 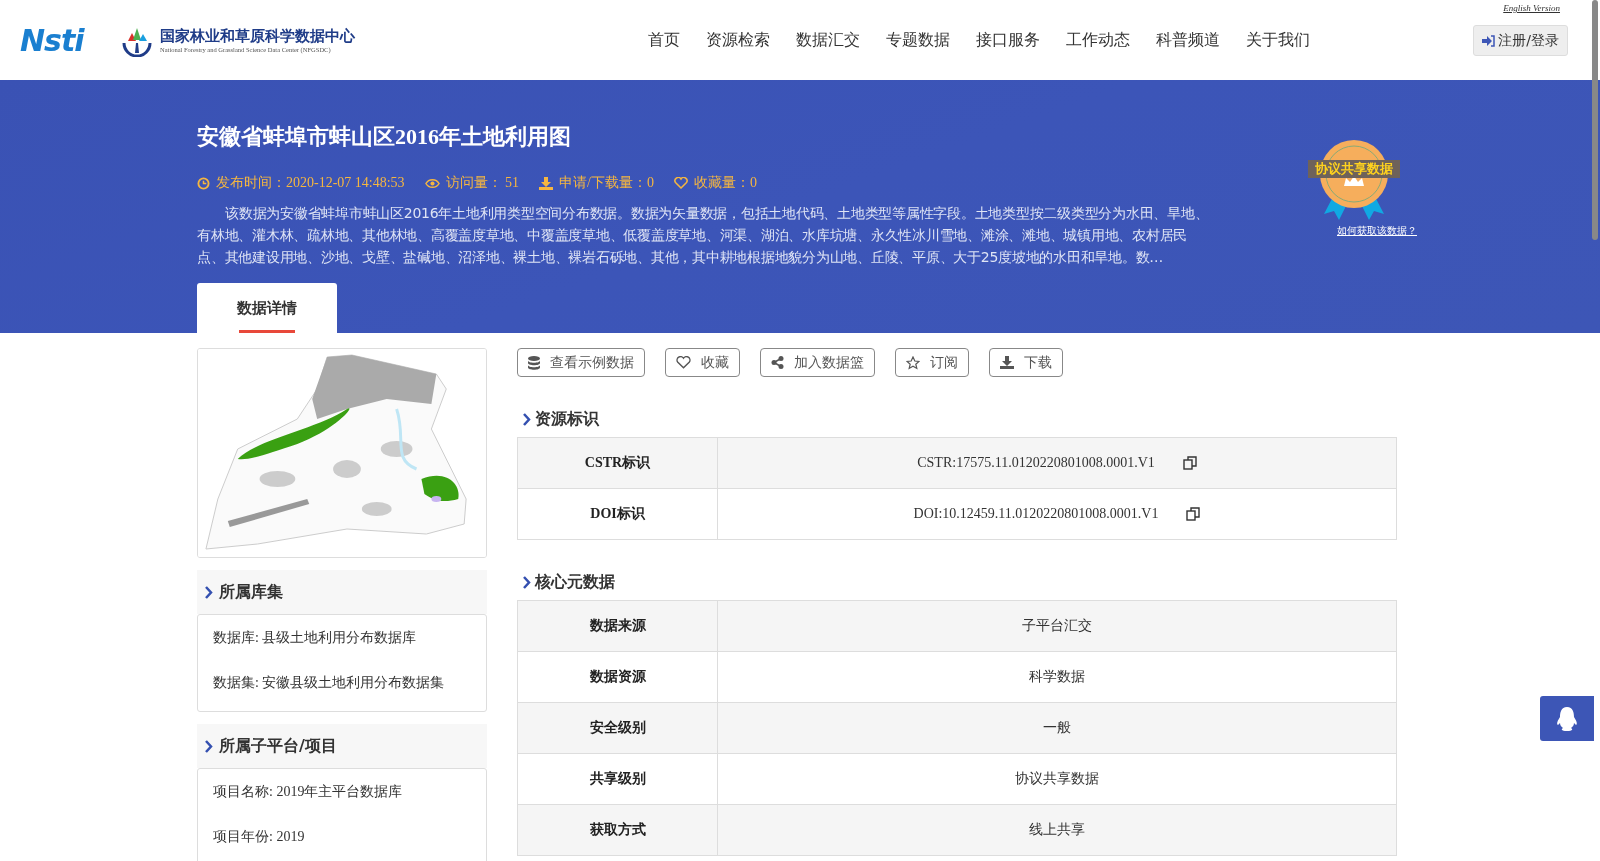 I want to click on section-title: 核心元数据, so click(x=575, y=582).